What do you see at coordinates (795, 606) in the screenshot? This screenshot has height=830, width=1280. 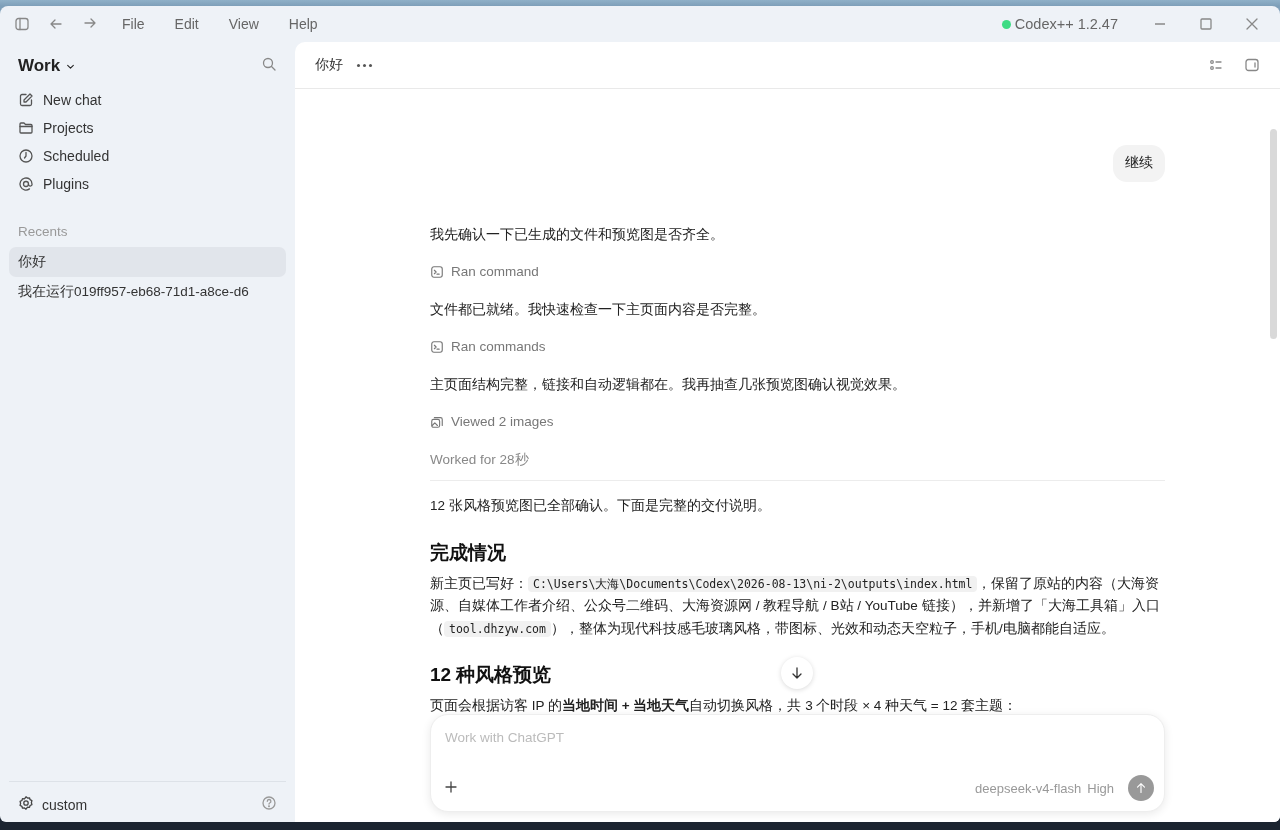 I see `message-text: 新主页已写好： C:\Users\大海\Documents\Codex\2026-08-13\ni-2\outputs\index.html ，保留了原站的内容（大海资源、自媒体工作者介绍、公众号二维码、大海资源网 / 教程导航 / B站 / YouTube 链接），并新增了「大海工具箱」入口（ tool.dhzyw.com ），整体为现代科技感毛玻璃风格，带图标、光效和动态天空粒子，手机/电脑都能自适应。` at bounding box center [795, 606].